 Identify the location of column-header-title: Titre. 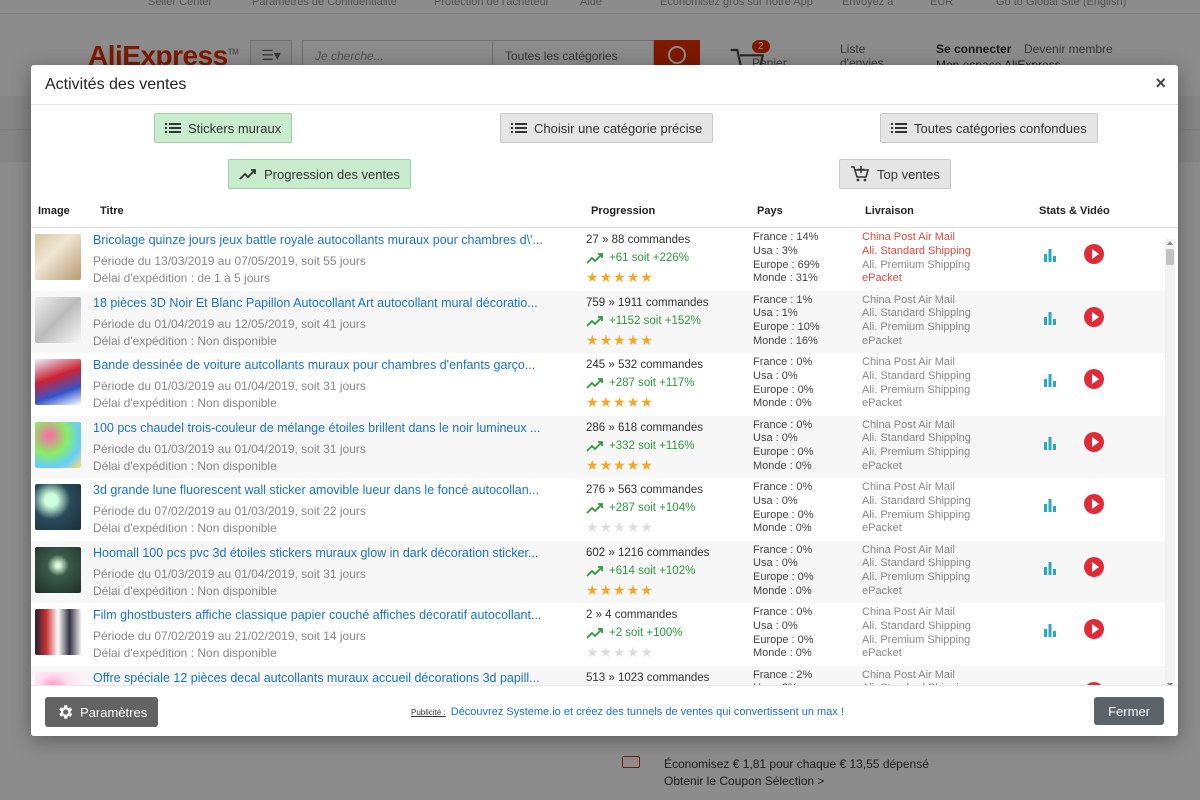
(112, 211).